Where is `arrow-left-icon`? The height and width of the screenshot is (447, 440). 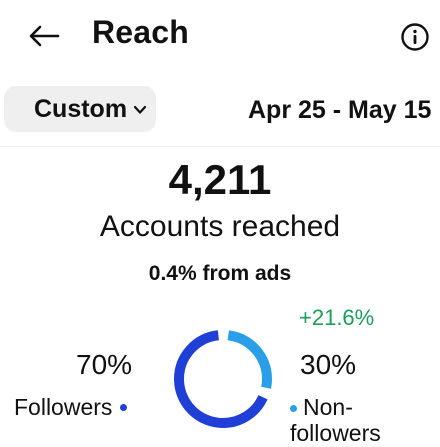
arrow-left-icon is located at coordinates (44, 36).